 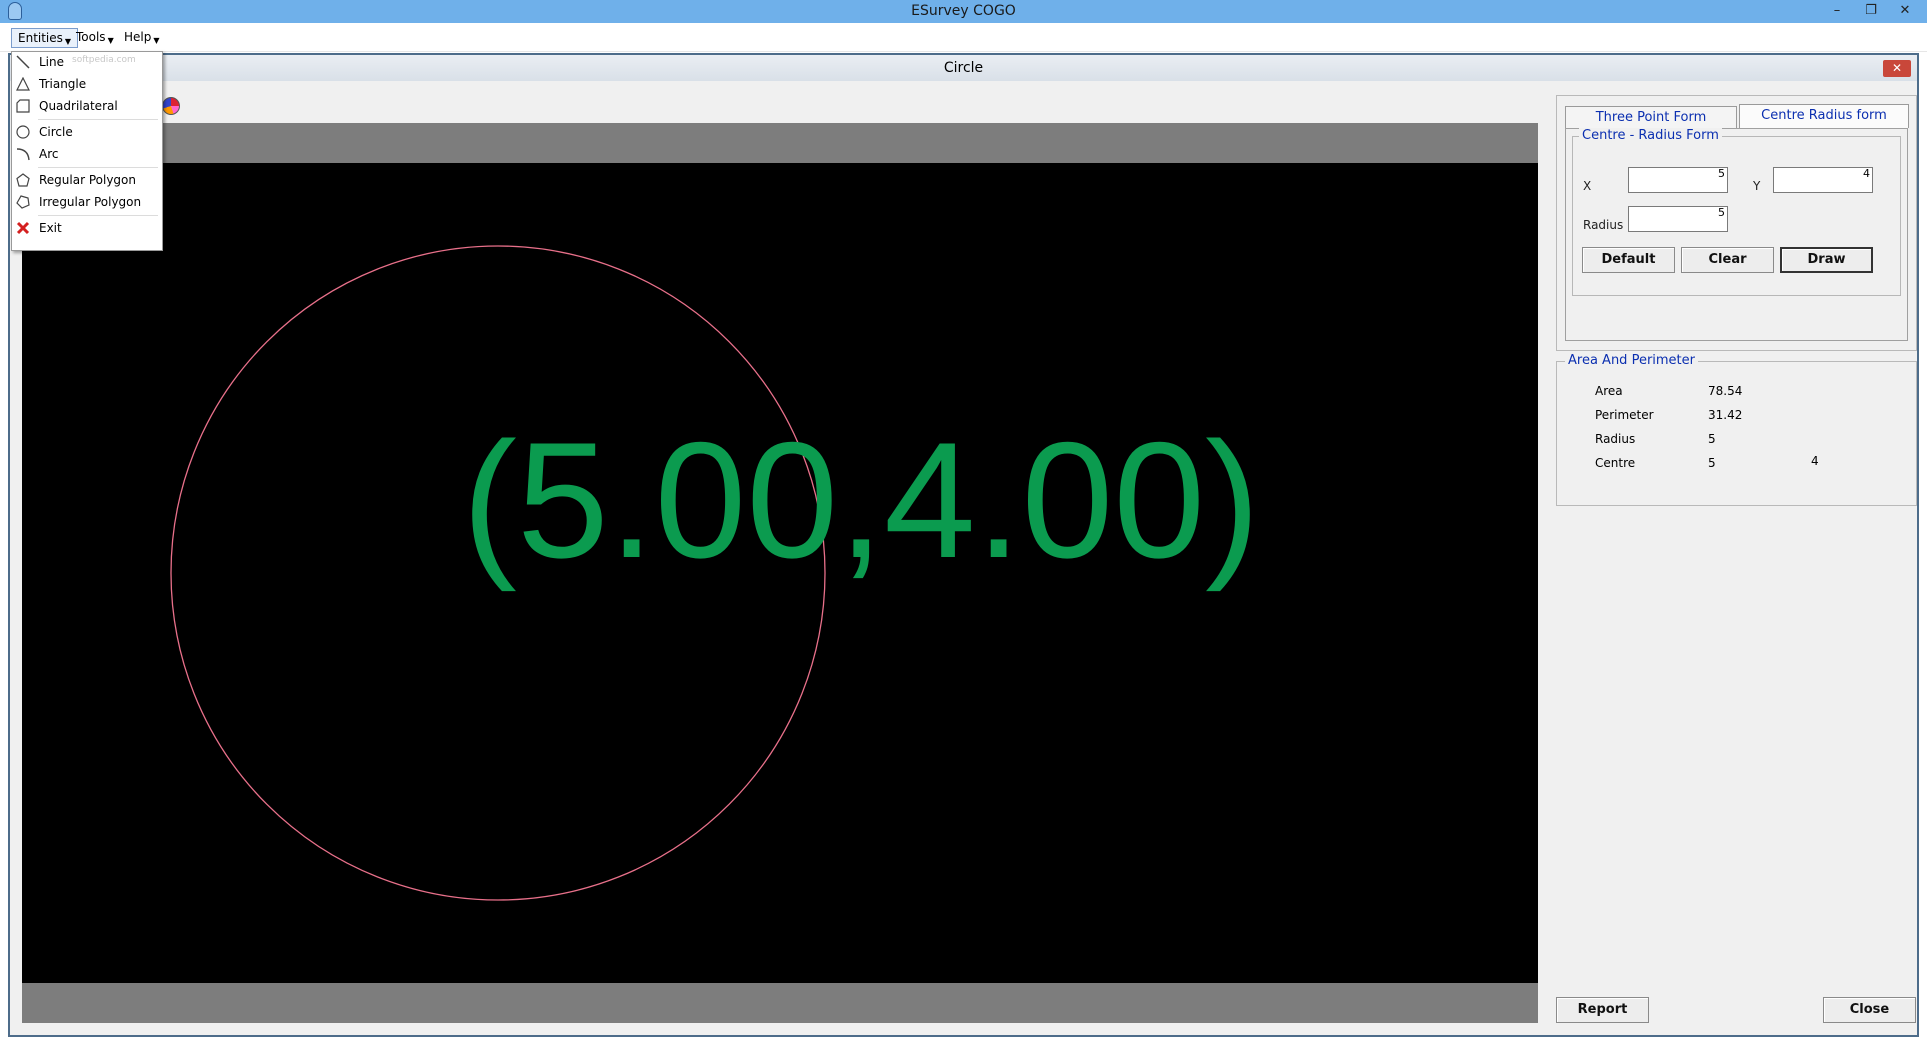 What do you see at coordinates (90, 202) in the screenshot?
I see `menu-item-irregular-polygon-label: Irregular Polygon` at bounding box center [90, 202].